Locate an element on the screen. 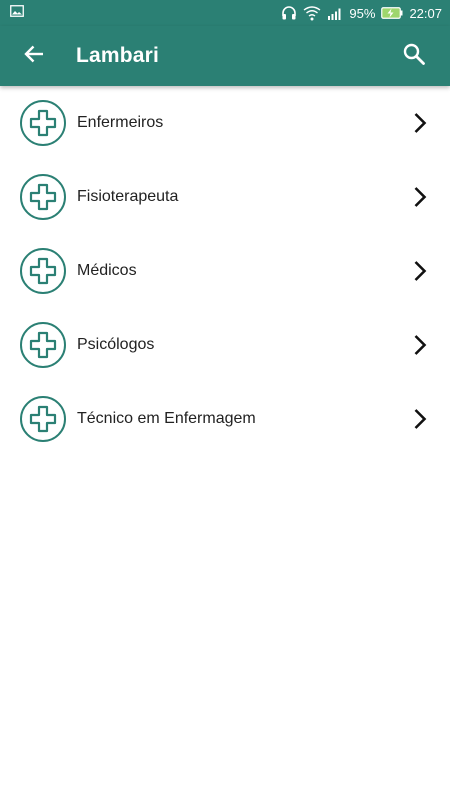 Image resolution: width=450 pixels, height=800 pixels. wifi-icon is located at coordinates (312, 13).